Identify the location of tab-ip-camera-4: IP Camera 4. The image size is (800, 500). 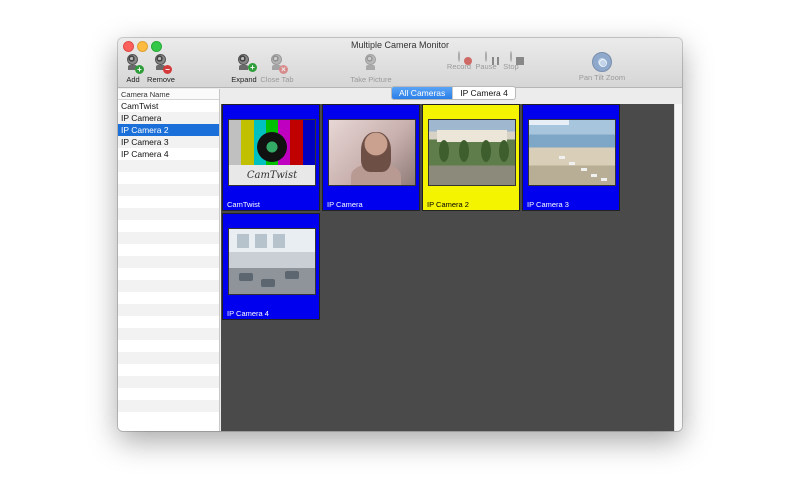
(483, 93).